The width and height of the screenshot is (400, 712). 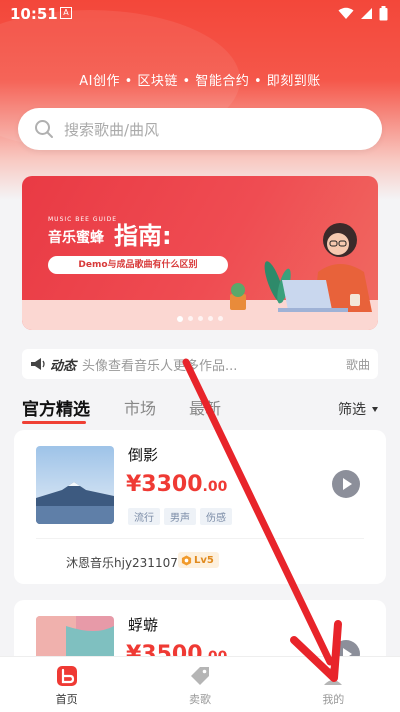 I want to click on home-icon, so click(x=66, y=676).